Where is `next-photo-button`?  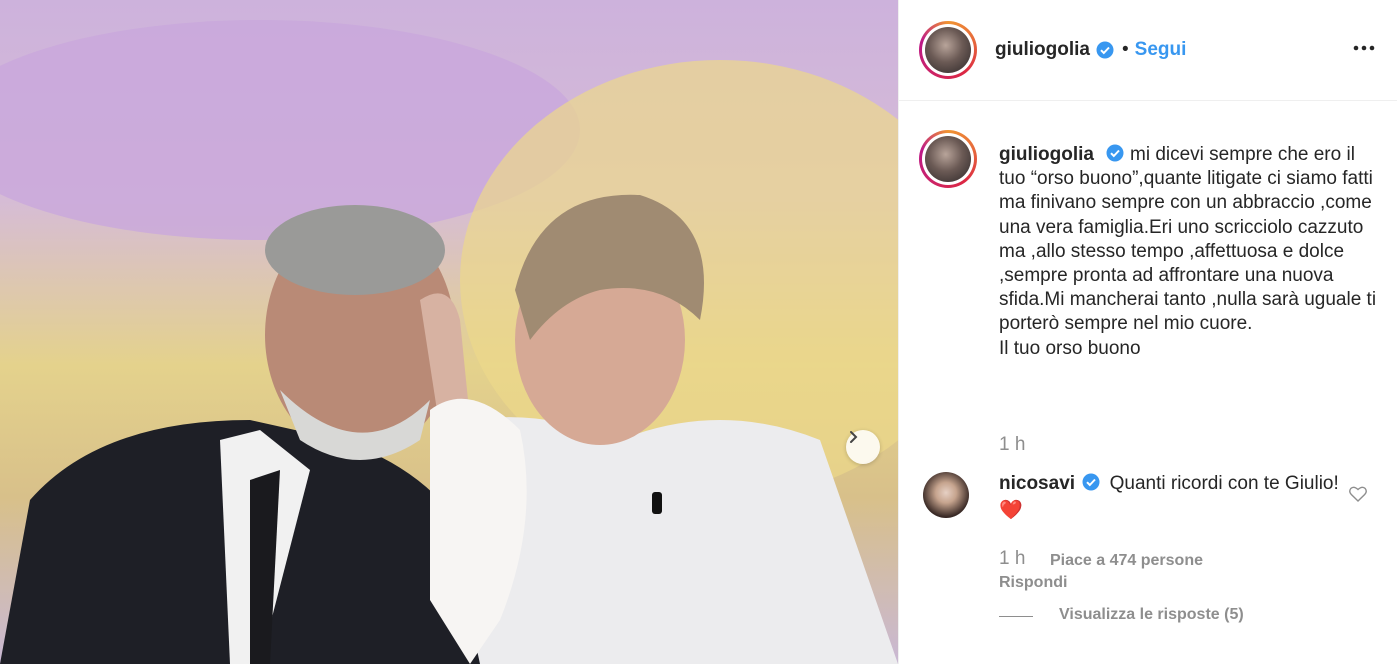
next-photo-button is located at coordinates (863, 447).